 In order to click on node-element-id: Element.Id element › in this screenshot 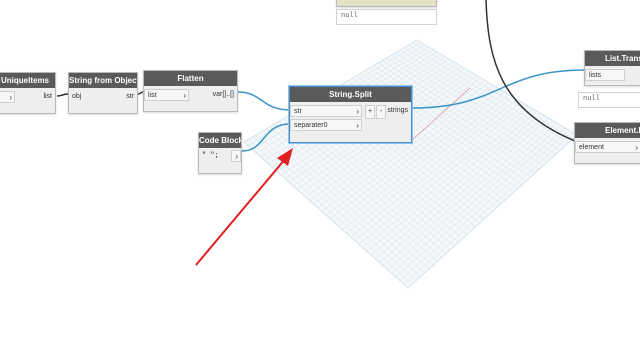, I will do `click(607, 143)`.